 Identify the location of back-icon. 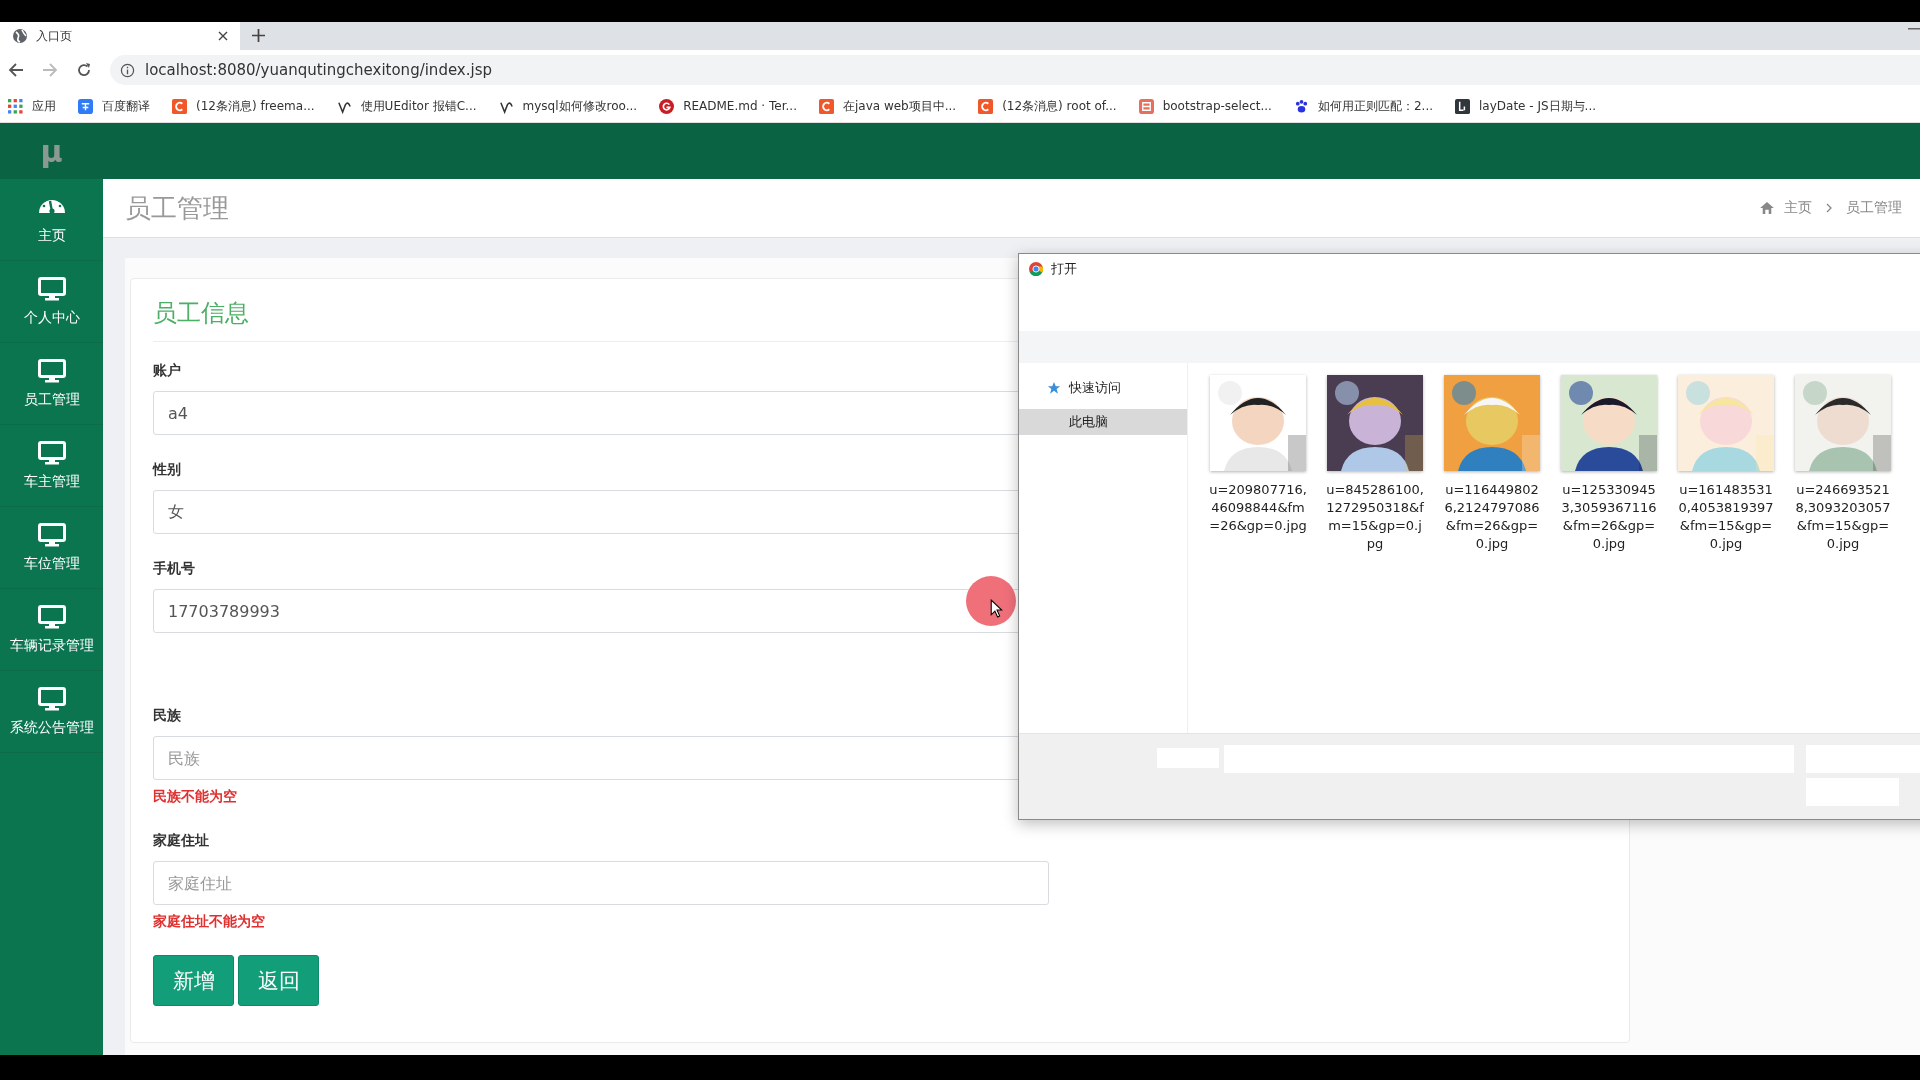
(16, 70).